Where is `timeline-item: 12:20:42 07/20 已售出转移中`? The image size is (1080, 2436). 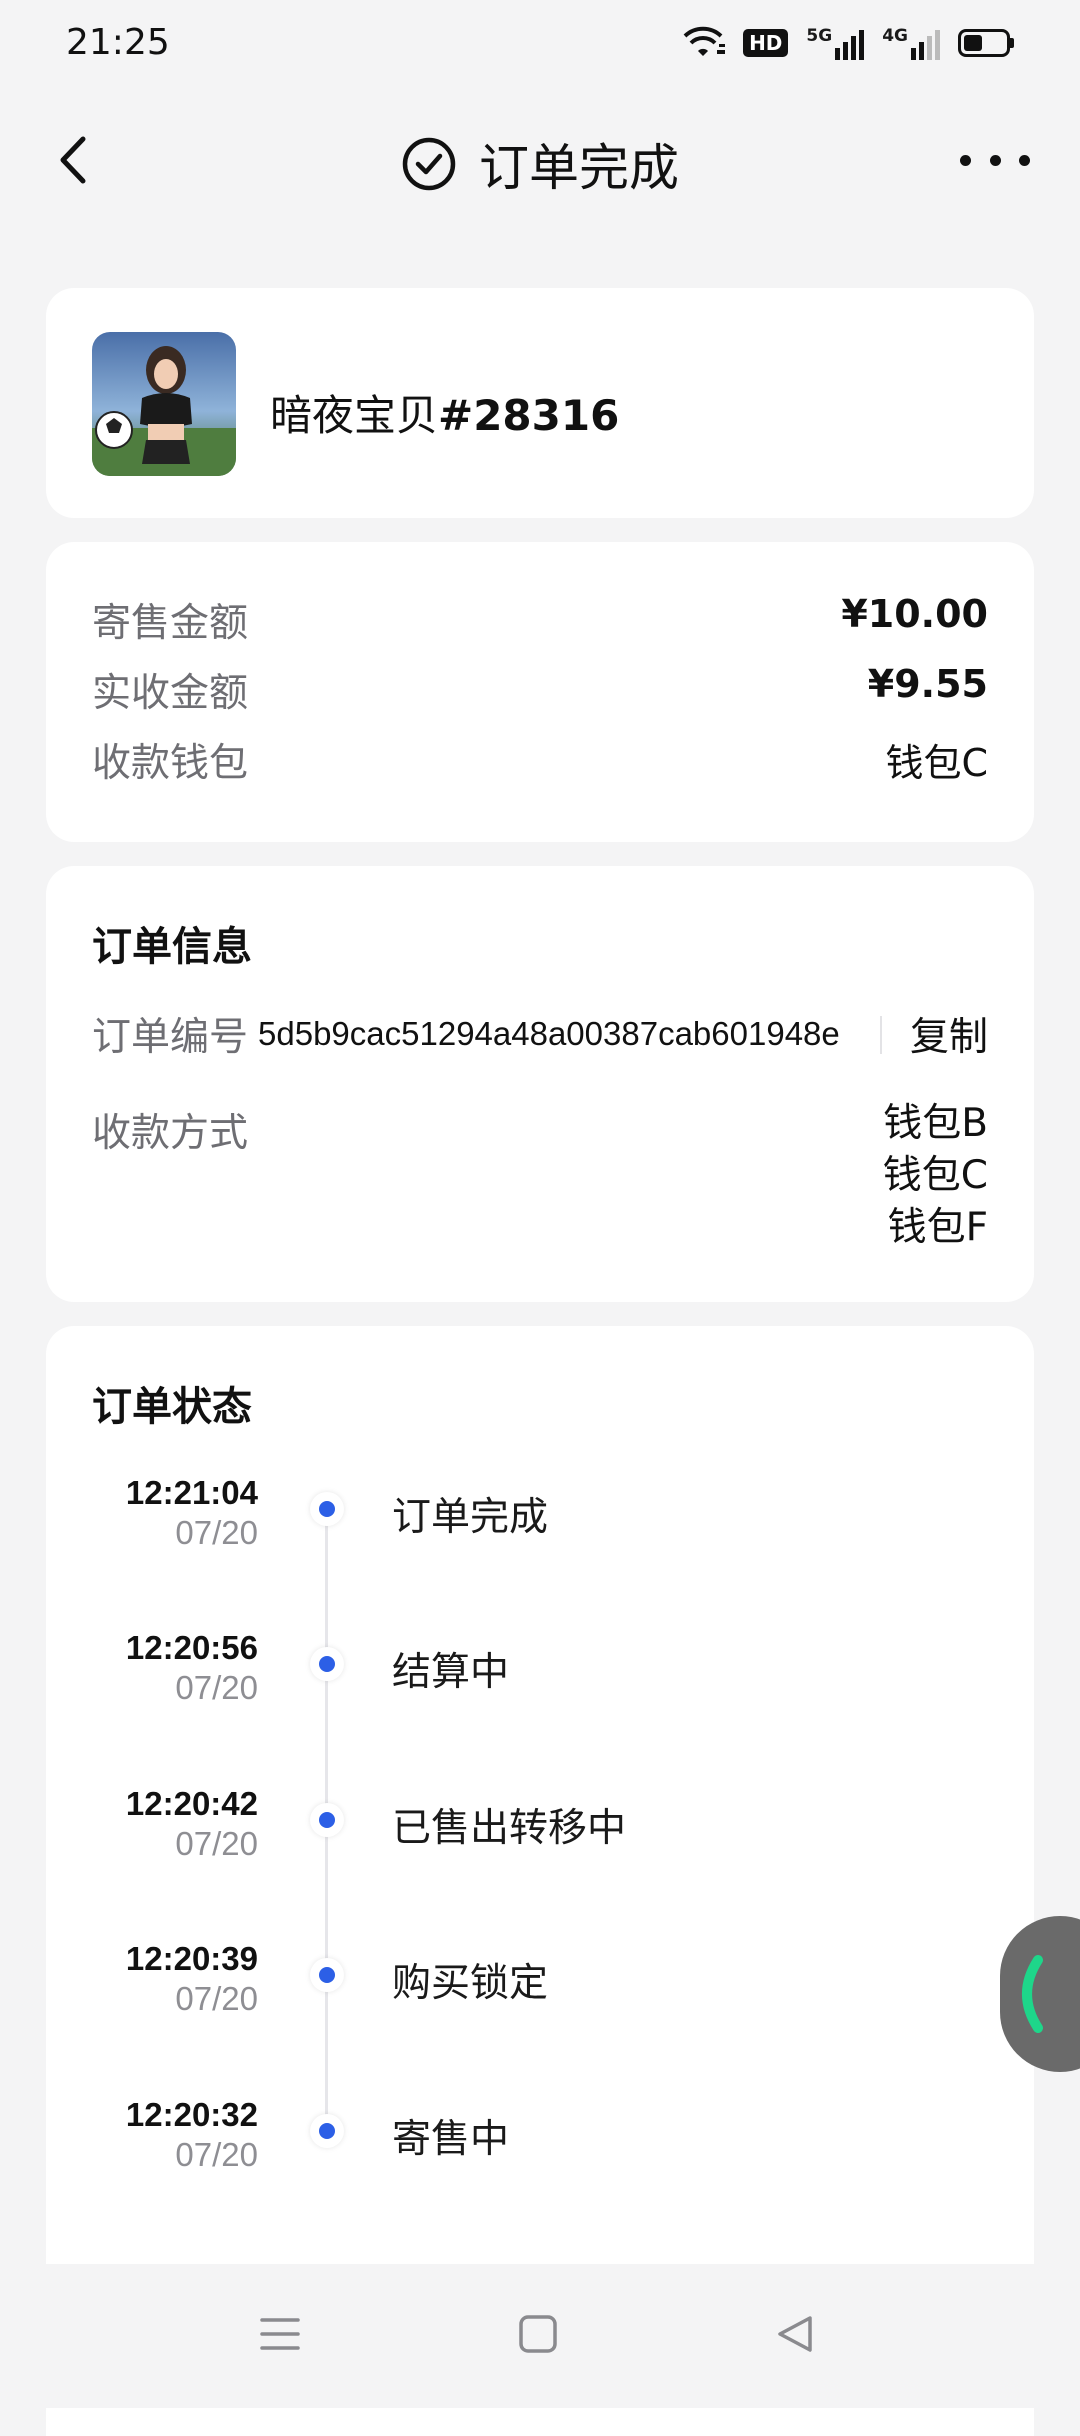
timeline-item: 12:20:42 07/20 已售出转移中 is located at coordinates (540, 1835).